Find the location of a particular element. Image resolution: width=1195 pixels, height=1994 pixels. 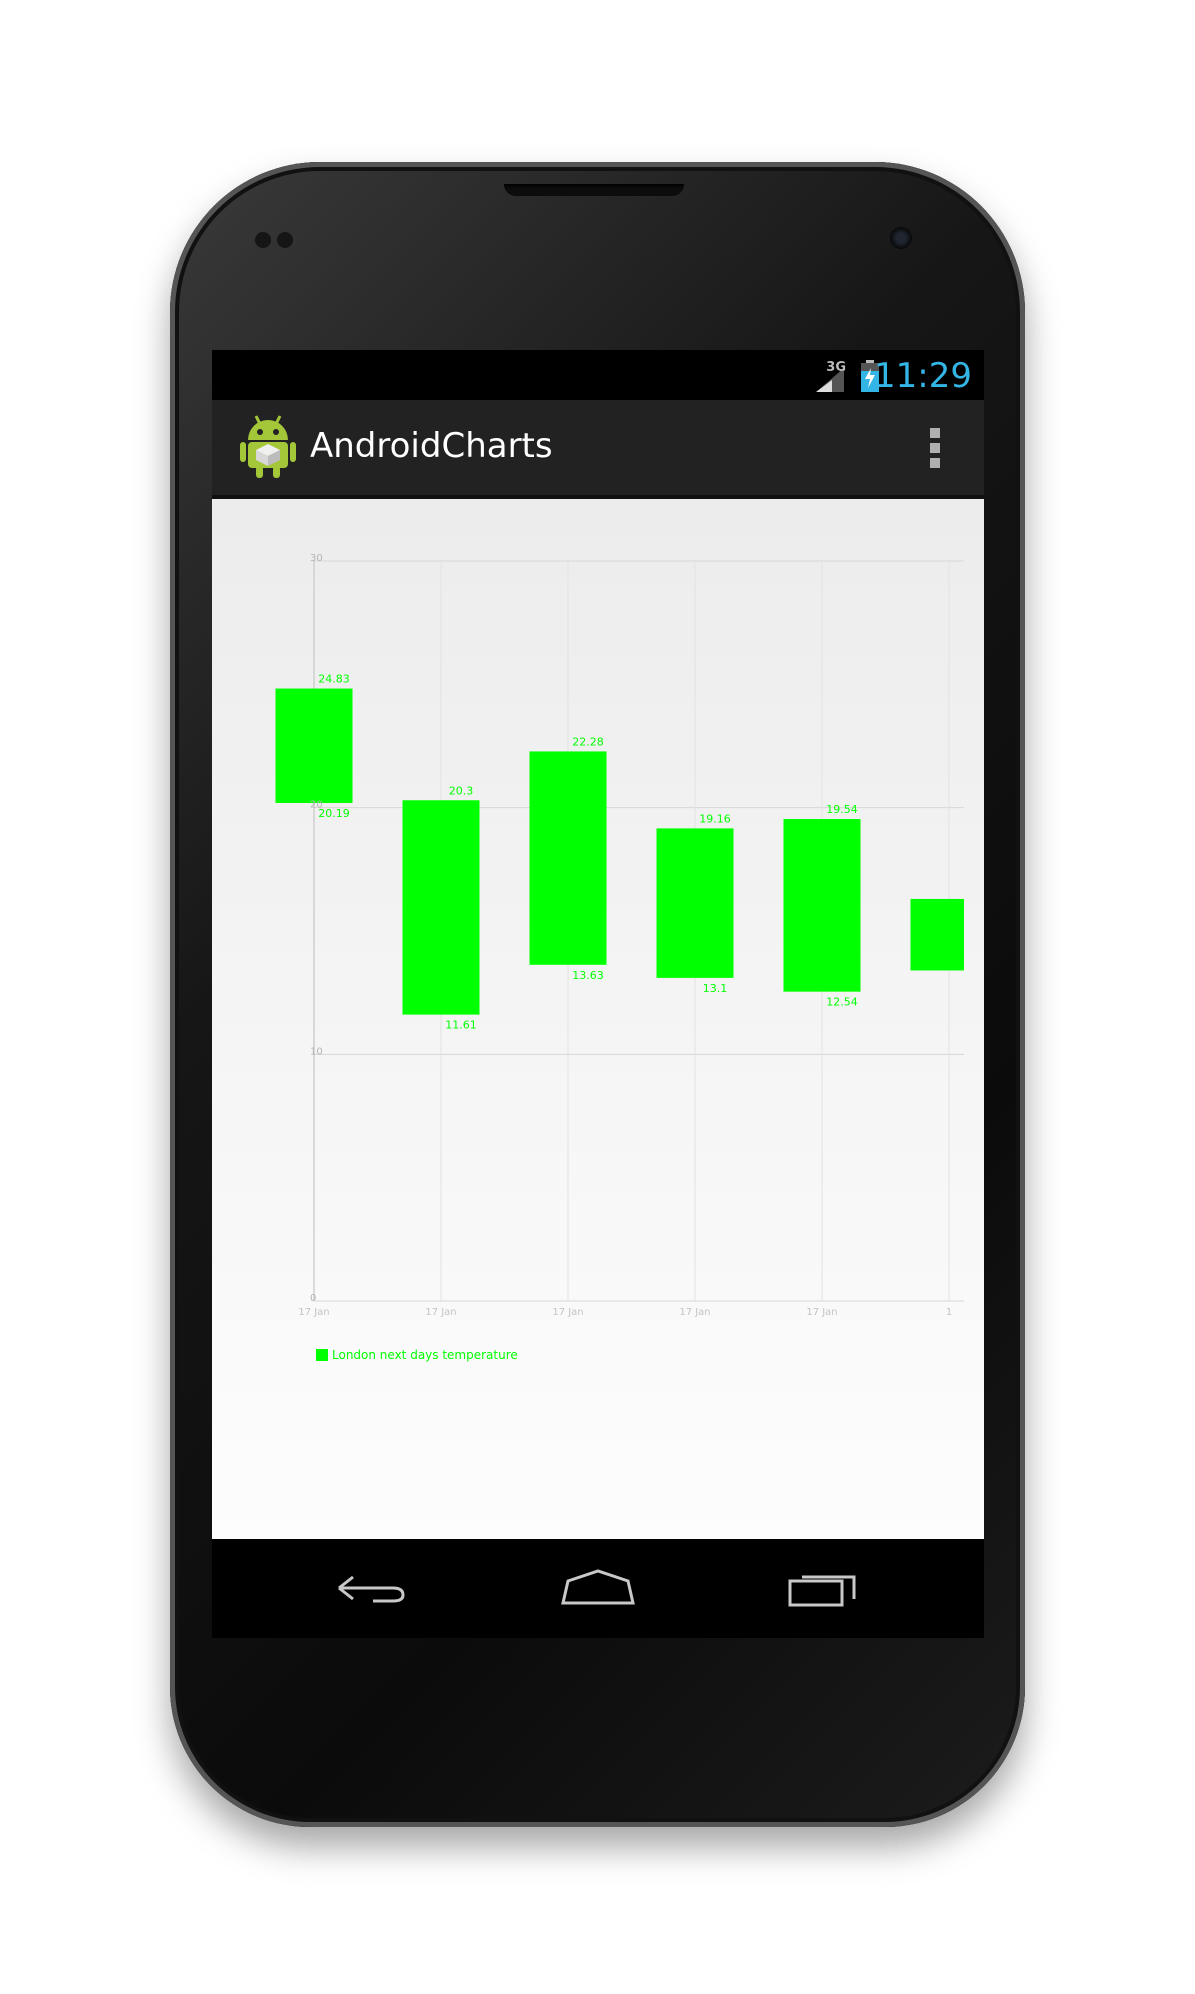

network-type-label: 3G is located at coordinates (836, 367).